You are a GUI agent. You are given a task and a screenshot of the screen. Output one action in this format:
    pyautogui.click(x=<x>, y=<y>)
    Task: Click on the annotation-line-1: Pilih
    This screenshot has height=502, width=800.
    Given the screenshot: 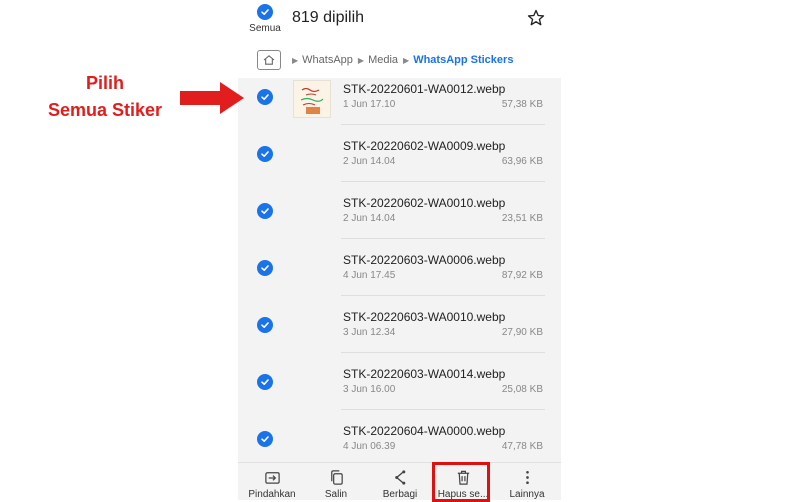 What is the action you would take?
    pyautogui.click(x=104, y=83)
    